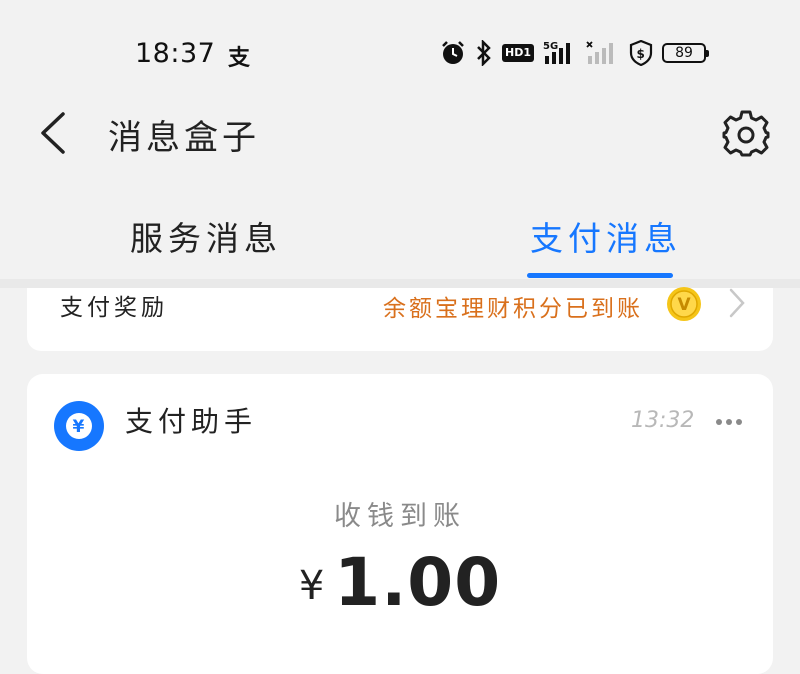 Image resolution: width=800 pixels, height=674 pixels. What do you see at coordinates (175, 53) in the screenshot?
I see `status-time: 18:37` at bounding box center [175, 53].